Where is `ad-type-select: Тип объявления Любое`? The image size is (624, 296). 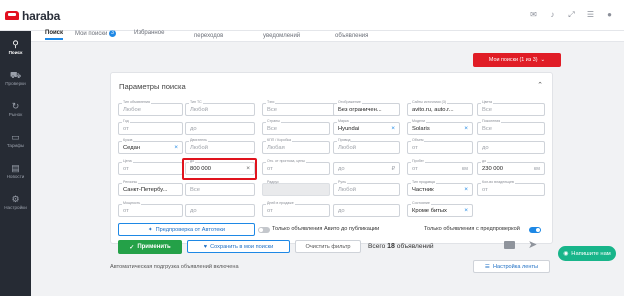 ad-type-select: Тип объявления Любое is located at coordinates (150, 108).